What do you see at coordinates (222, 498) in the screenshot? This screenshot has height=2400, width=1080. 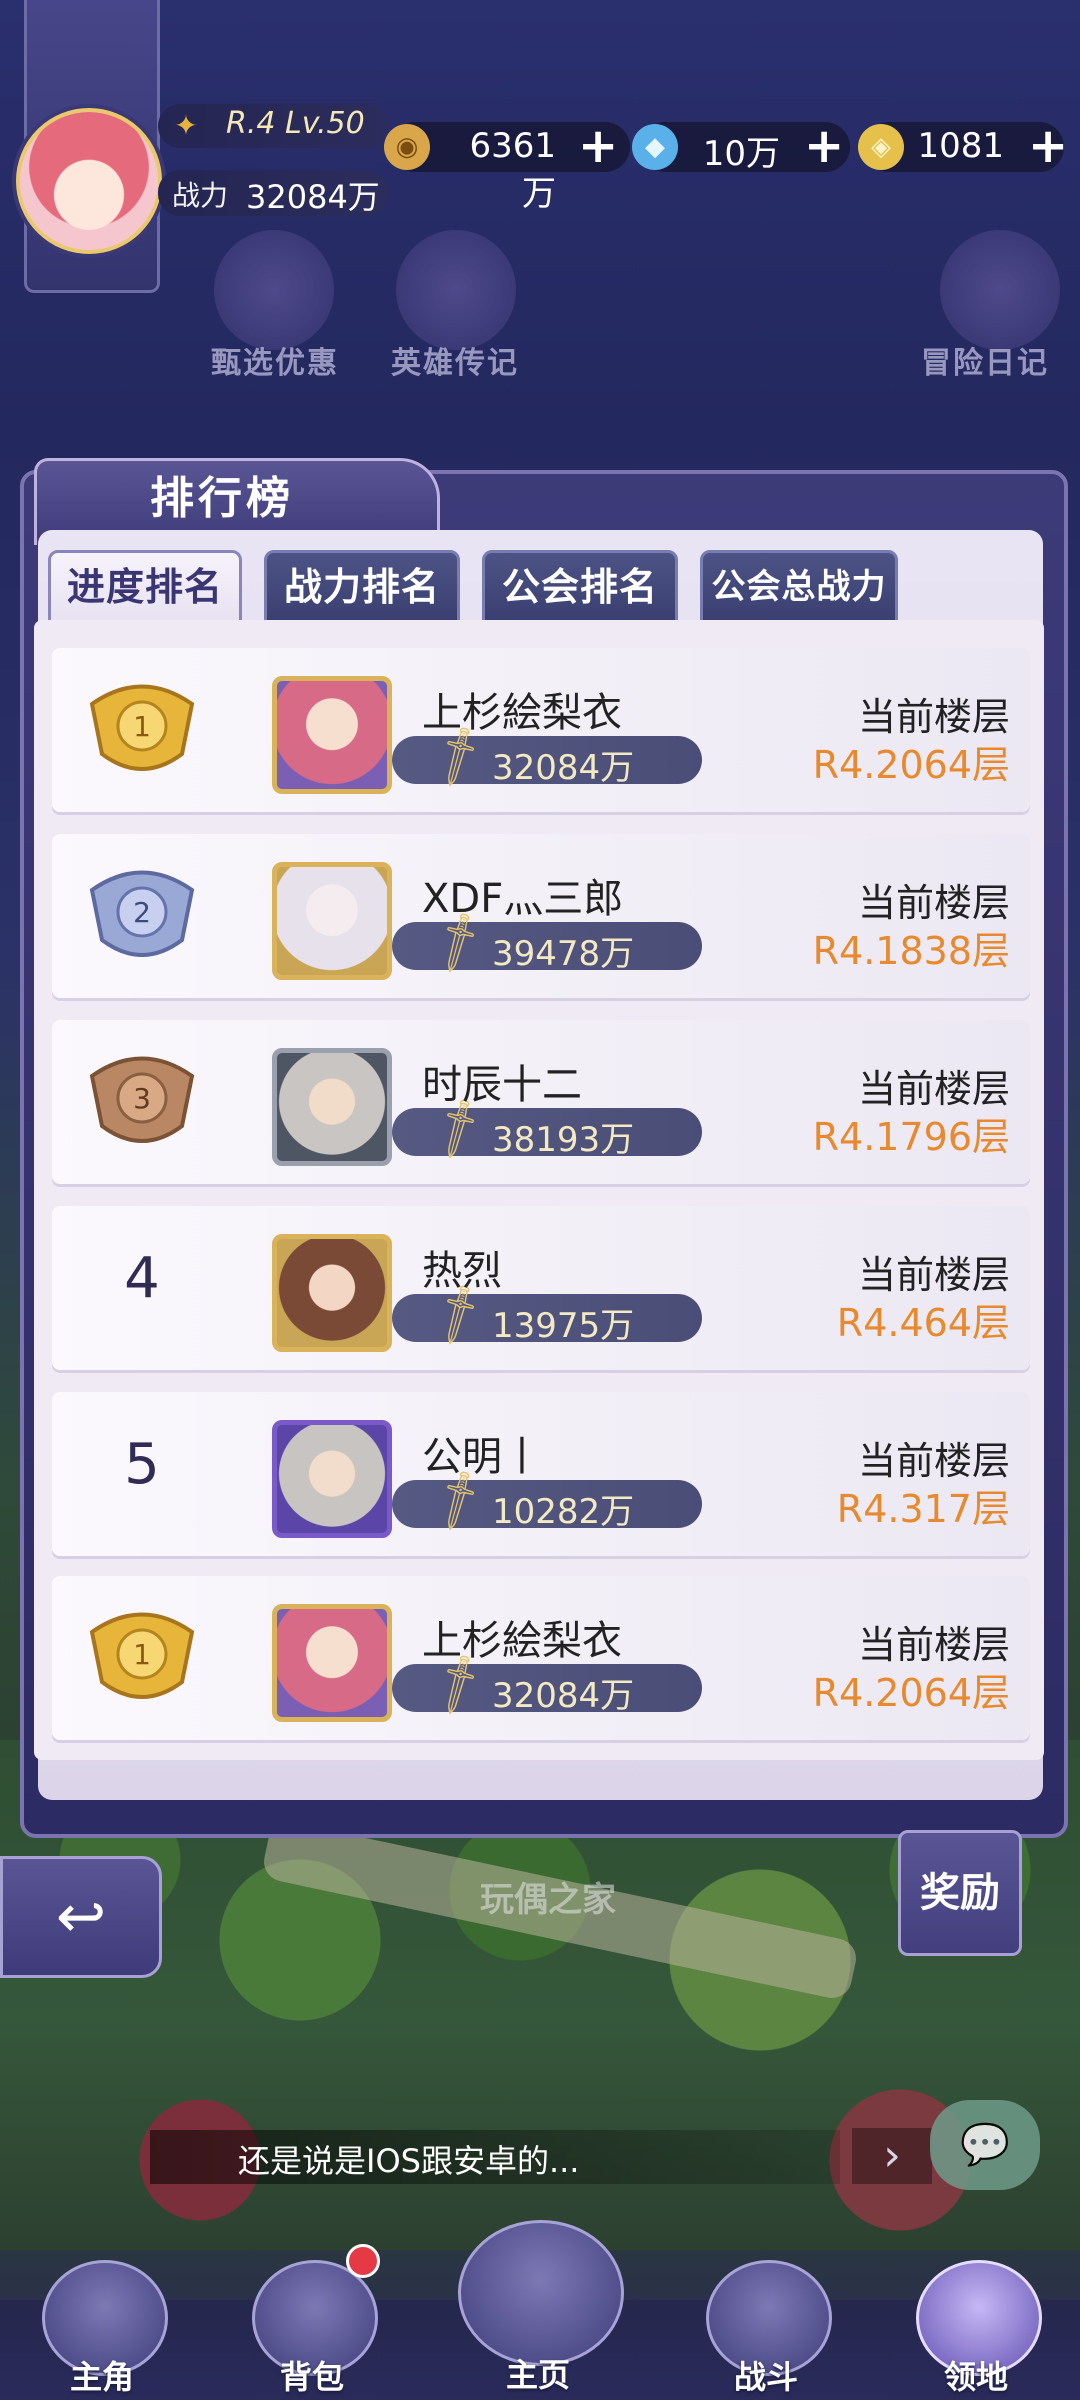 I see `panel-title: 排行榜` at bounding box center [222, 498].